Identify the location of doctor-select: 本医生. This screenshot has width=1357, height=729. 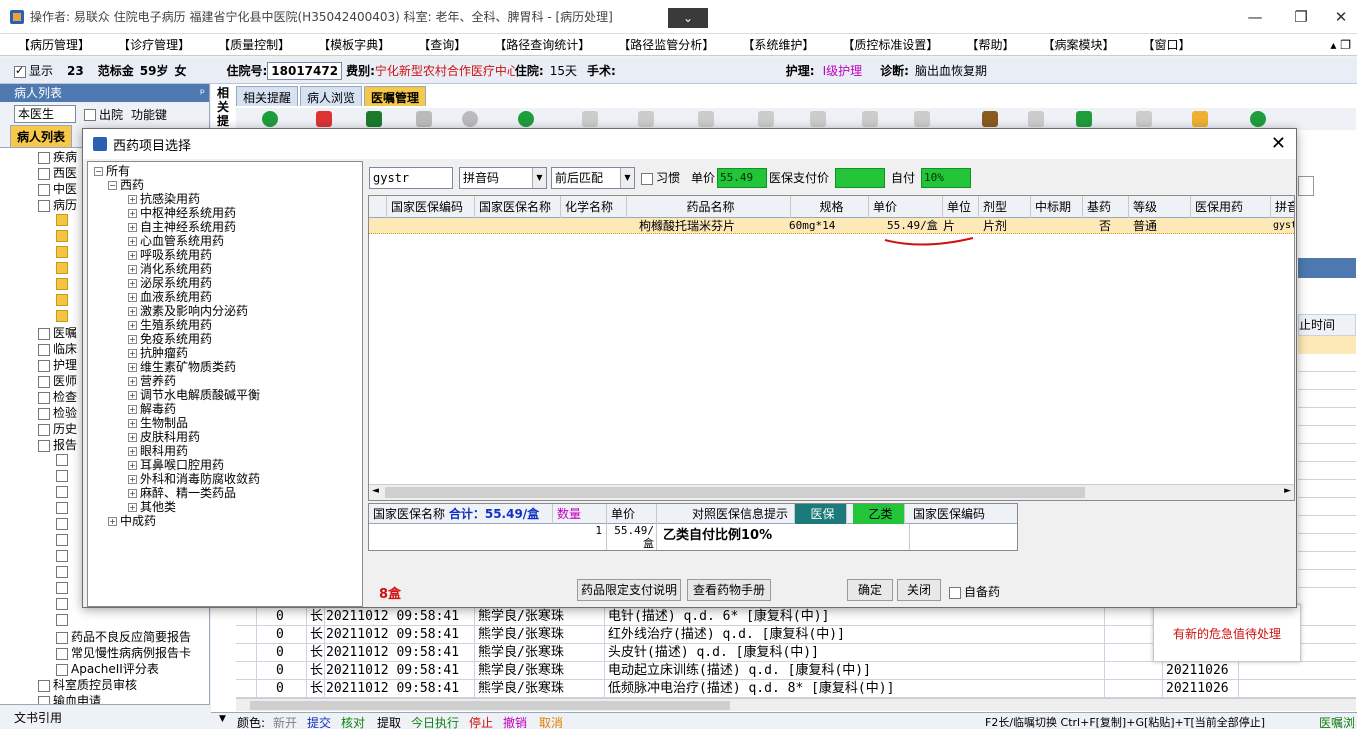
(45, 114).